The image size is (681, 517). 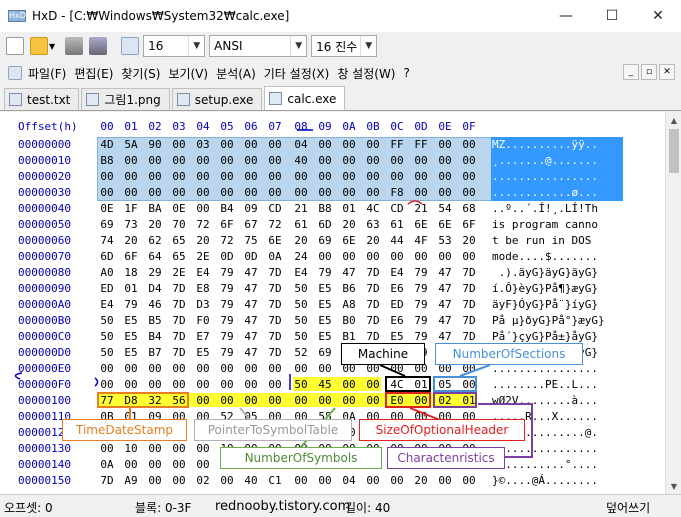 I want to click on status-length: 길이: 40, so click(x=368, y=508).